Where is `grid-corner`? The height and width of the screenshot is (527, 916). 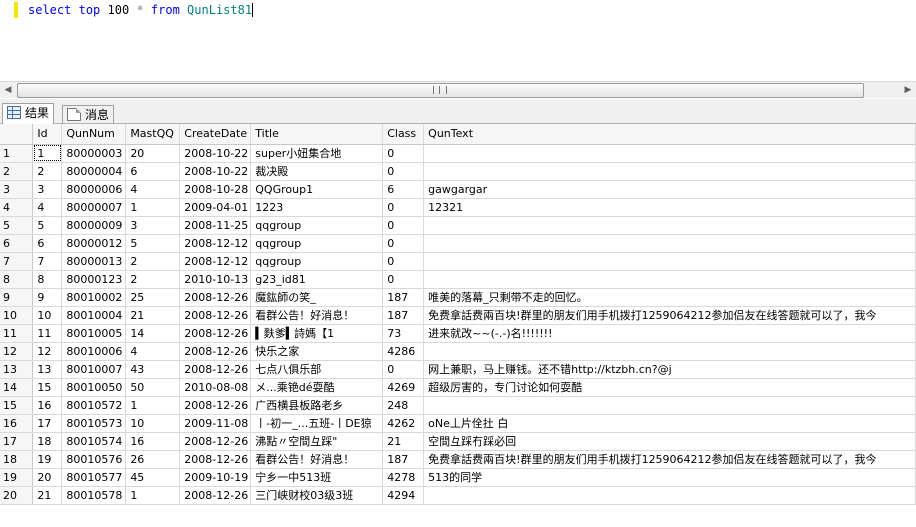 grid-corner is located at coordinates (17, 134).